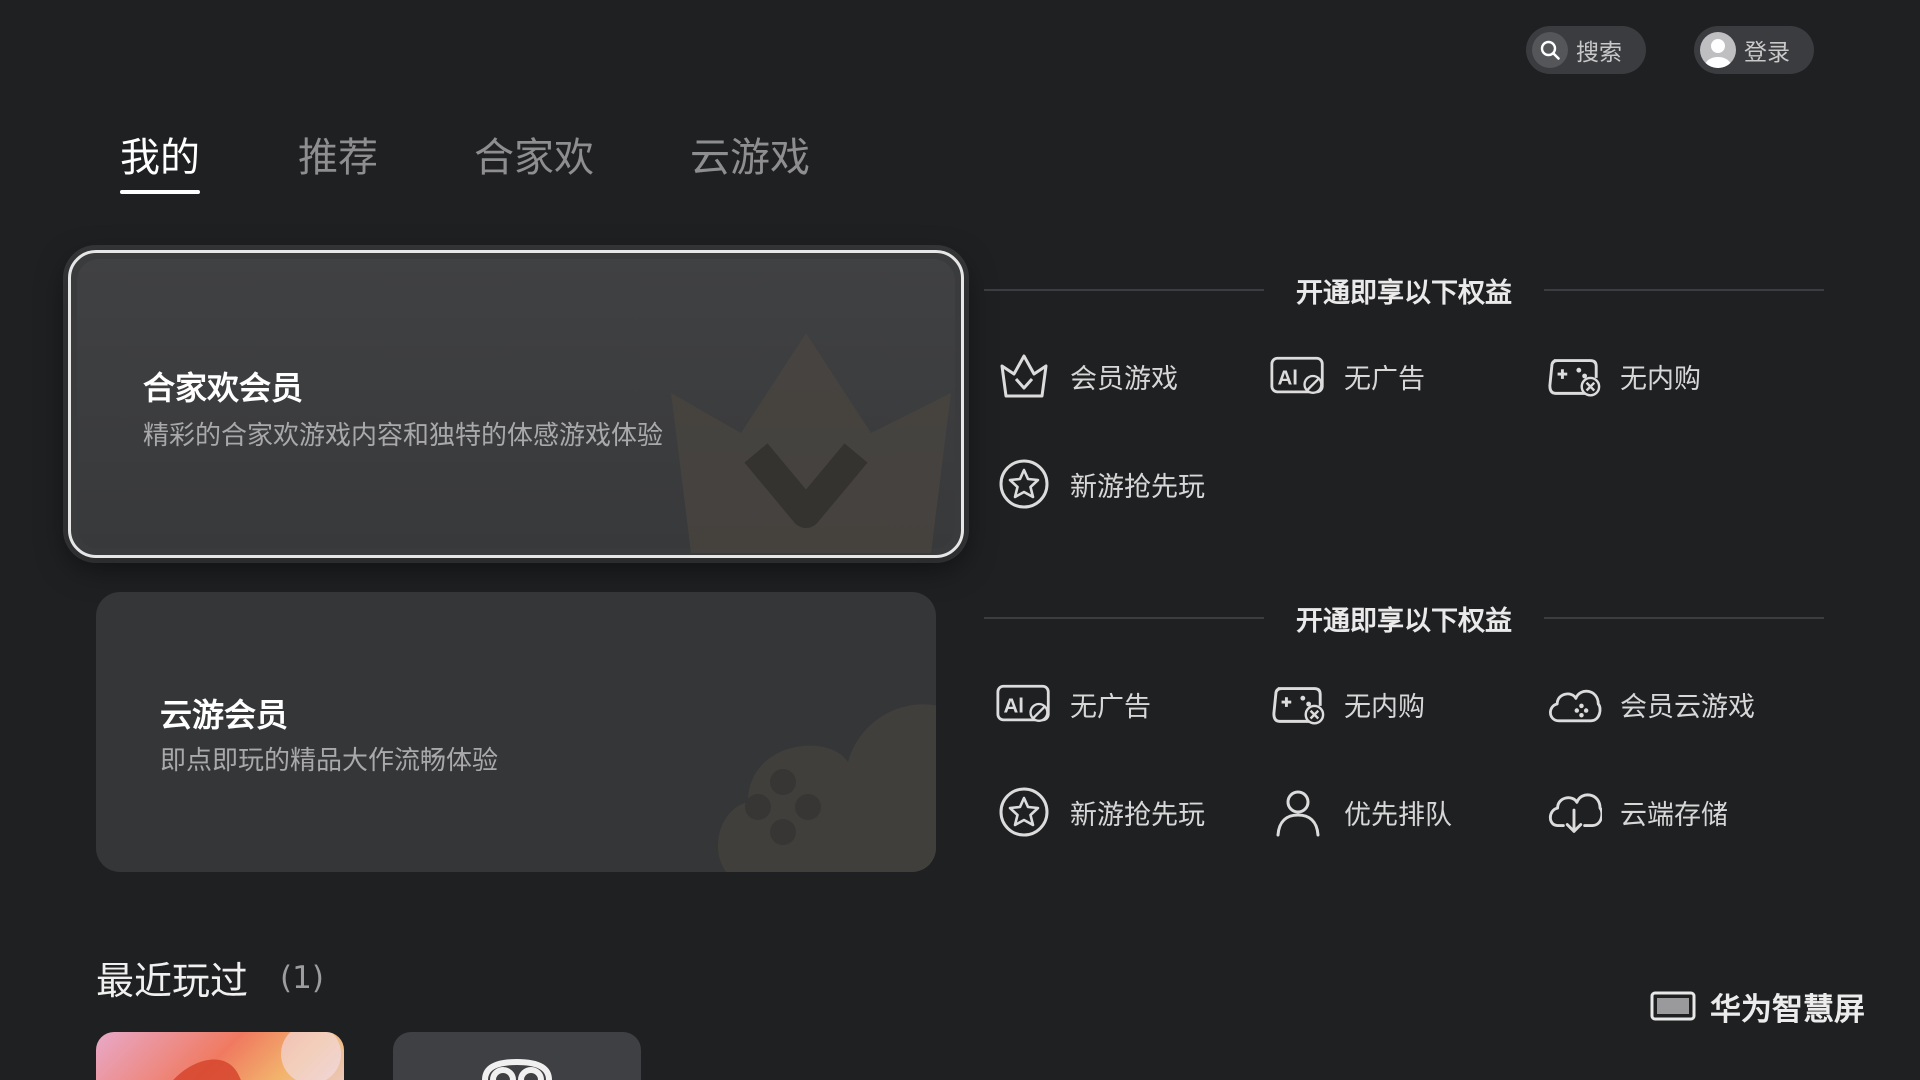  What do you see at coordinates (1574, 812) in the screenshot?
I see `cloud-download-icon` at bounding box center [1574, 812].